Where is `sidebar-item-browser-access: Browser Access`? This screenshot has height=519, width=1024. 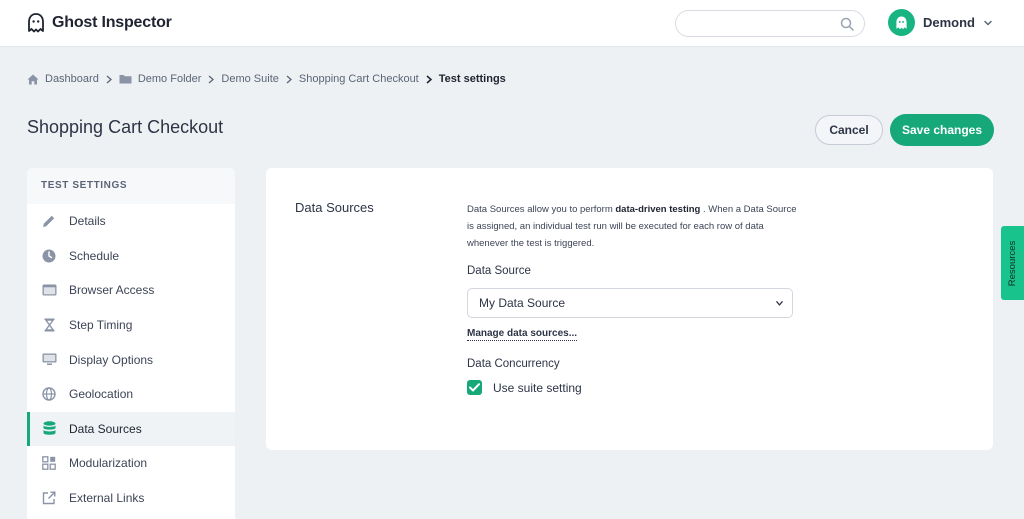
sidebar-item-browser-access: Browser Access is located at coordinates (131, 290).